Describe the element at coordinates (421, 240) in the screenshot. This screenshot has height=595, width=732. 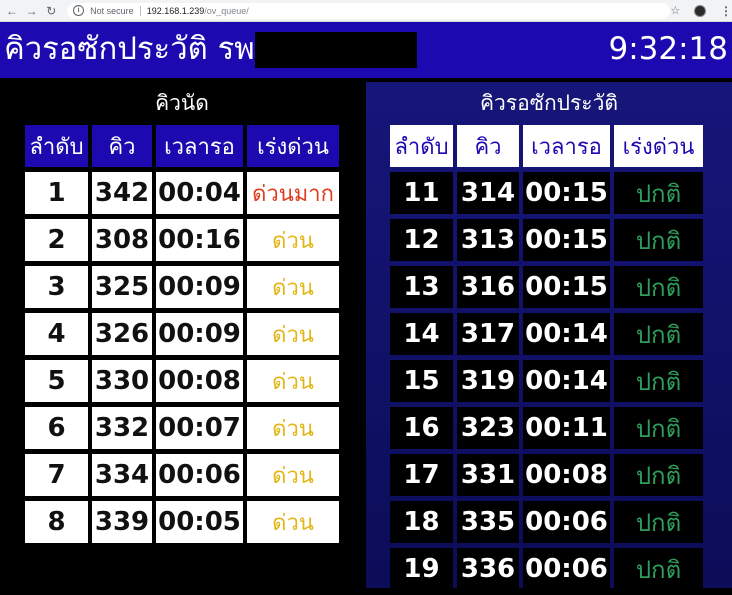
I see `cell-order: 12` at that location.